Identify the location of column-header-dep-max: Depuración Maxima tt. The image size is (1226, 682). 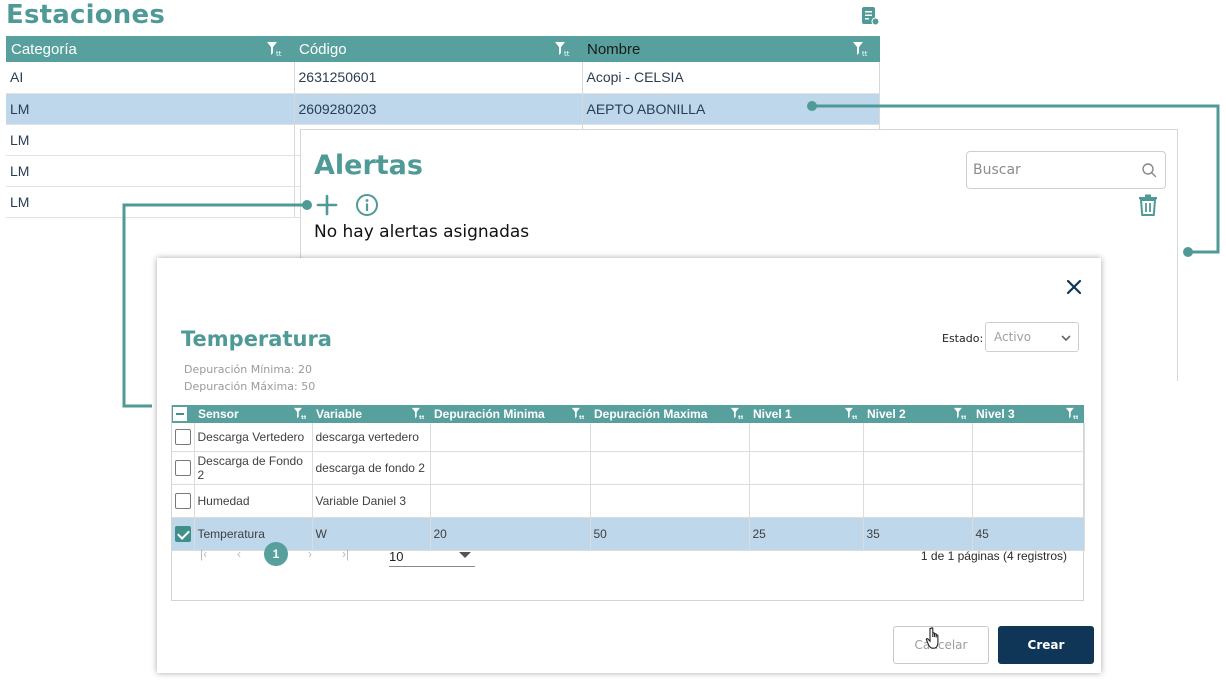
(669, 414).